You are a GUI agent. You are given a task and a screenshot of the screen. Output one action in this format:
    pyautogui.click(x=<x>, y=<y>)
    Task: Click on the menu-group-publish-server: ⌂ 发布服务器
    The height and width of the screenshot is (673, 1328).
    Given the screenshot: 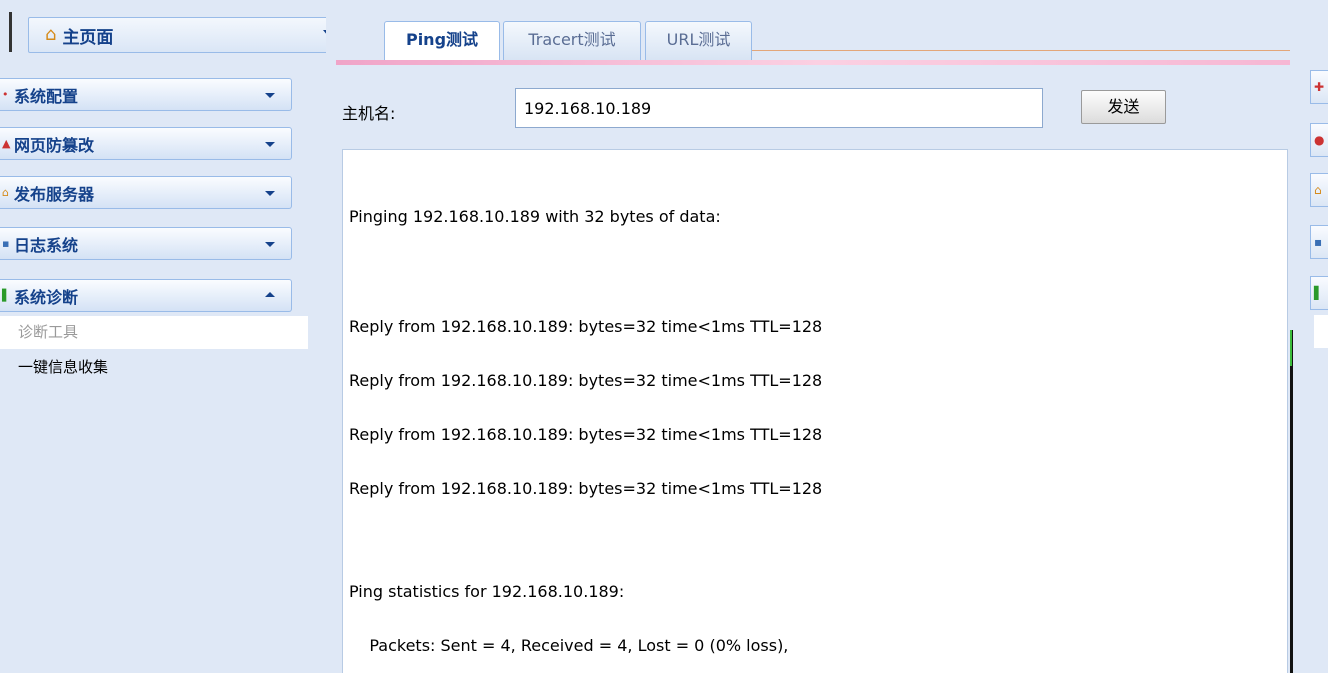 What is the action you would take?
    pyautogui.click(x=146, y=192)
    